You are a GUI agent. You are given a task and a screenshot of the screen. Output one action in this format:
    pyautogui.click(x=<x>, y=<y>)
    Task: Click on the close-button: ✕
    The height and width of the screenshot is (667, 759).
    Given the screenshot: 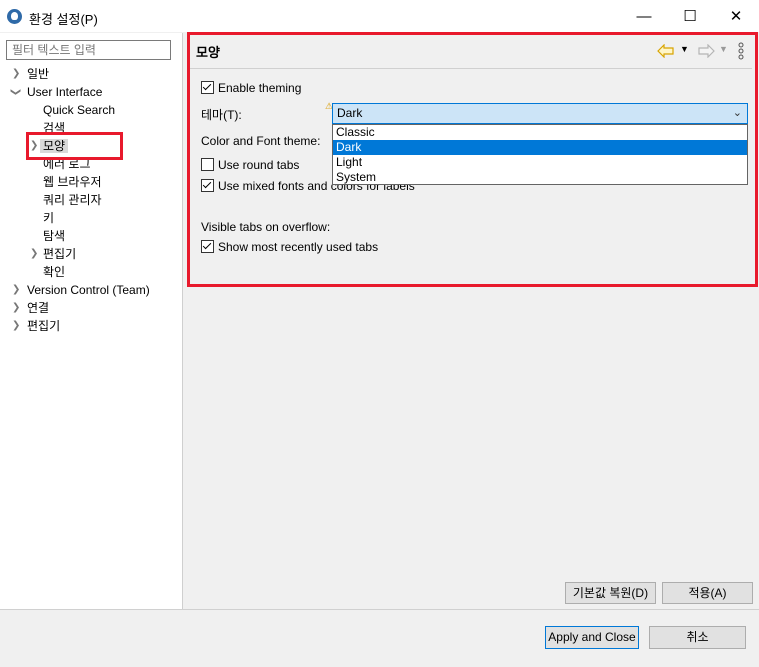 What is the action you would take?
    pyautogui.click(x=736, y=16)
    